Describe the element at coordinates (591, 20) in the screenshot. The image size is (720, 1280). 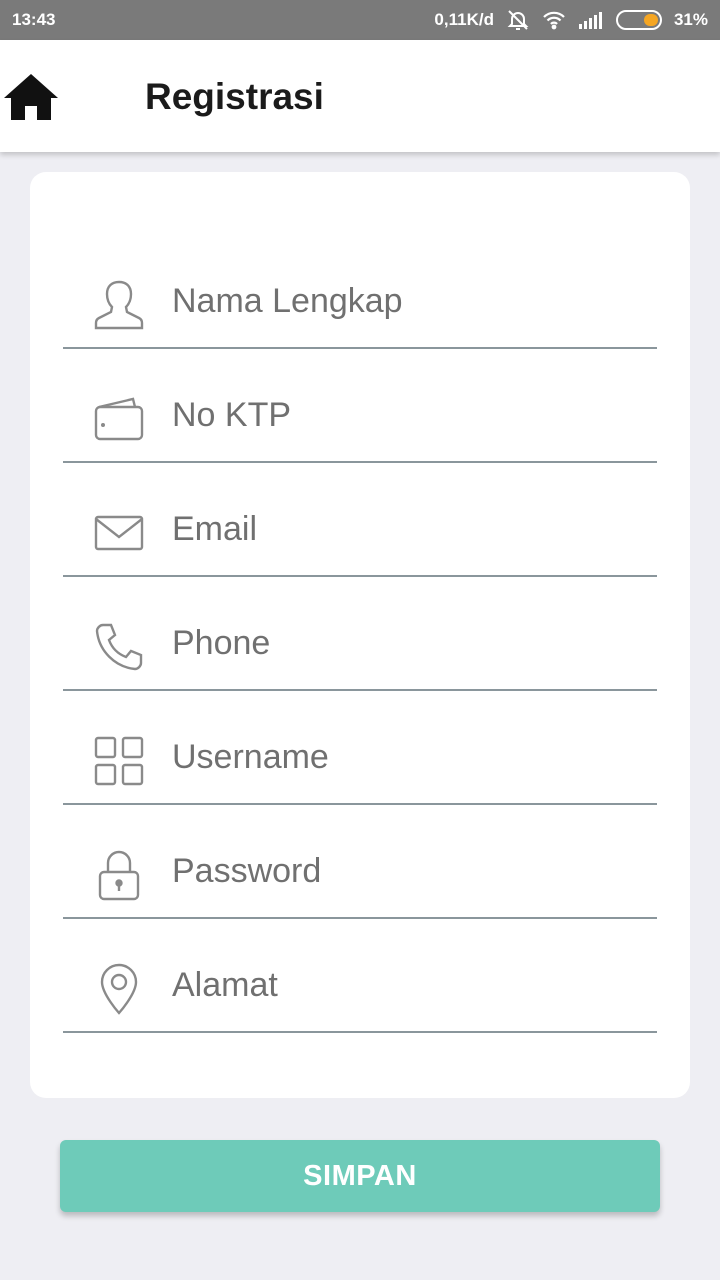
I see `signal-icon` at that location.